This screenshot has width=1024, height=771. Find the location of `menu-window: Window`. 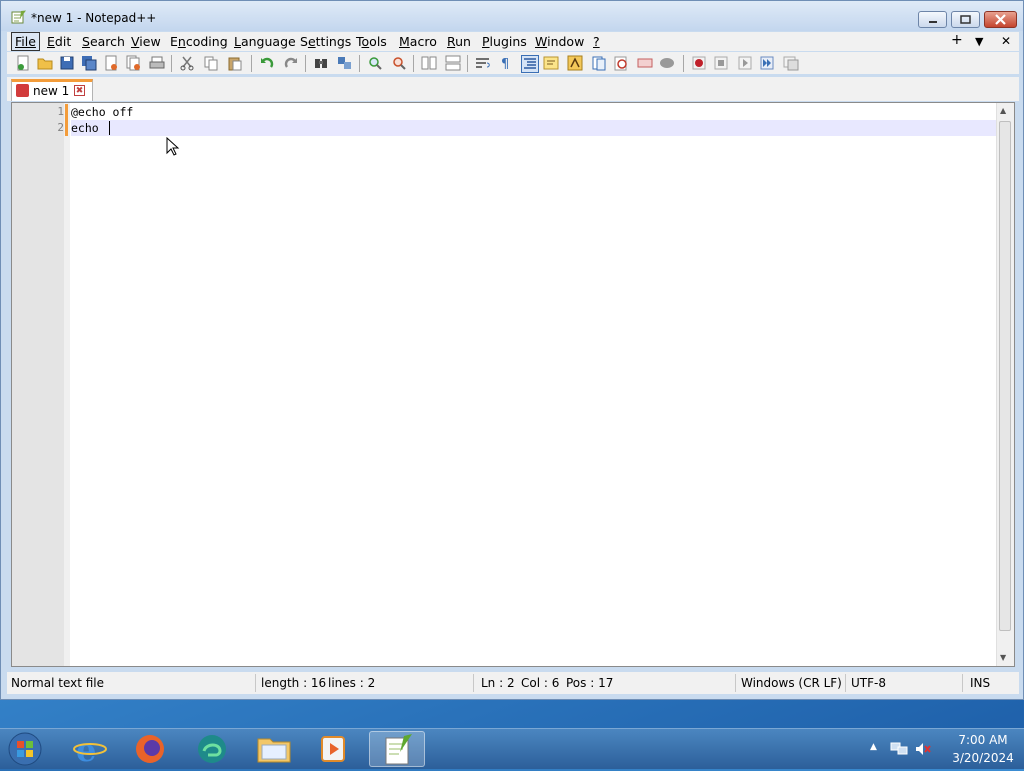

menu-window: Window is located at coordinates (559, 41).